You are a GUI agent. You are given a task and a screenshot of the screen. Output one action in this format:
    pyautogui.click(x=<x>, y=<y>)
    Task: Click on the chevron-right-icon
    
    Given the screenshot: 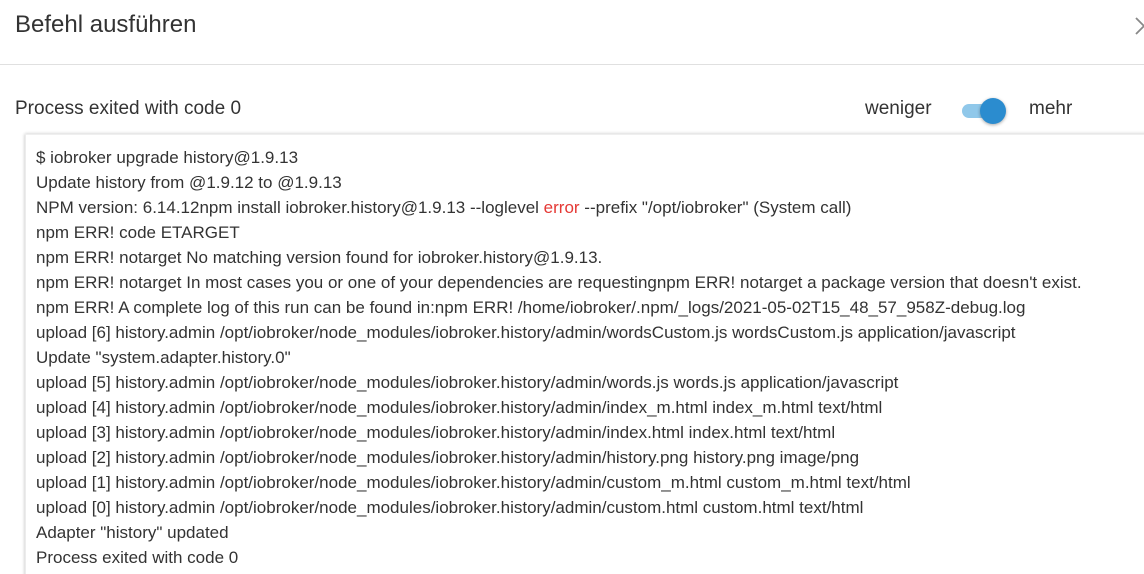 What is the action you would take?
    pyautogui.click(x=1138, y=26)
    